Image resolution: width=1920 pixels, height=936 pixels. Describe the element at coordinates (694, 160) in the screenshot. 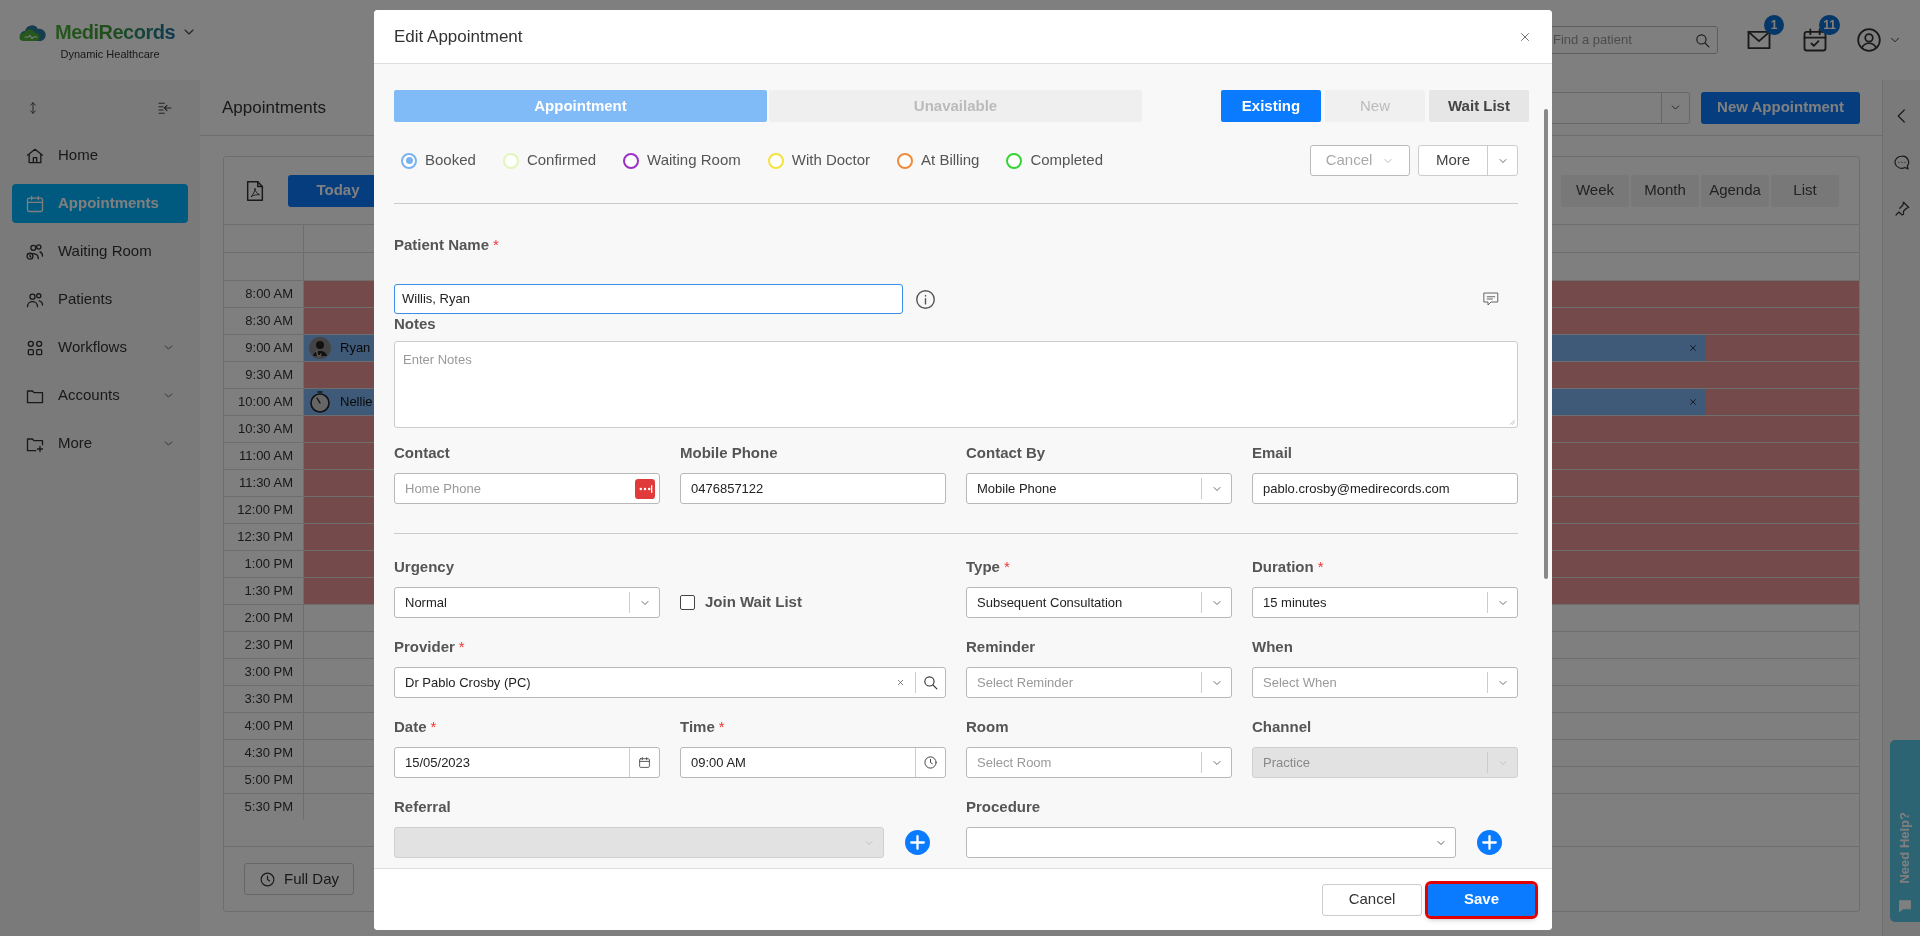

I see `radio-label: Waiting Room` at that location.